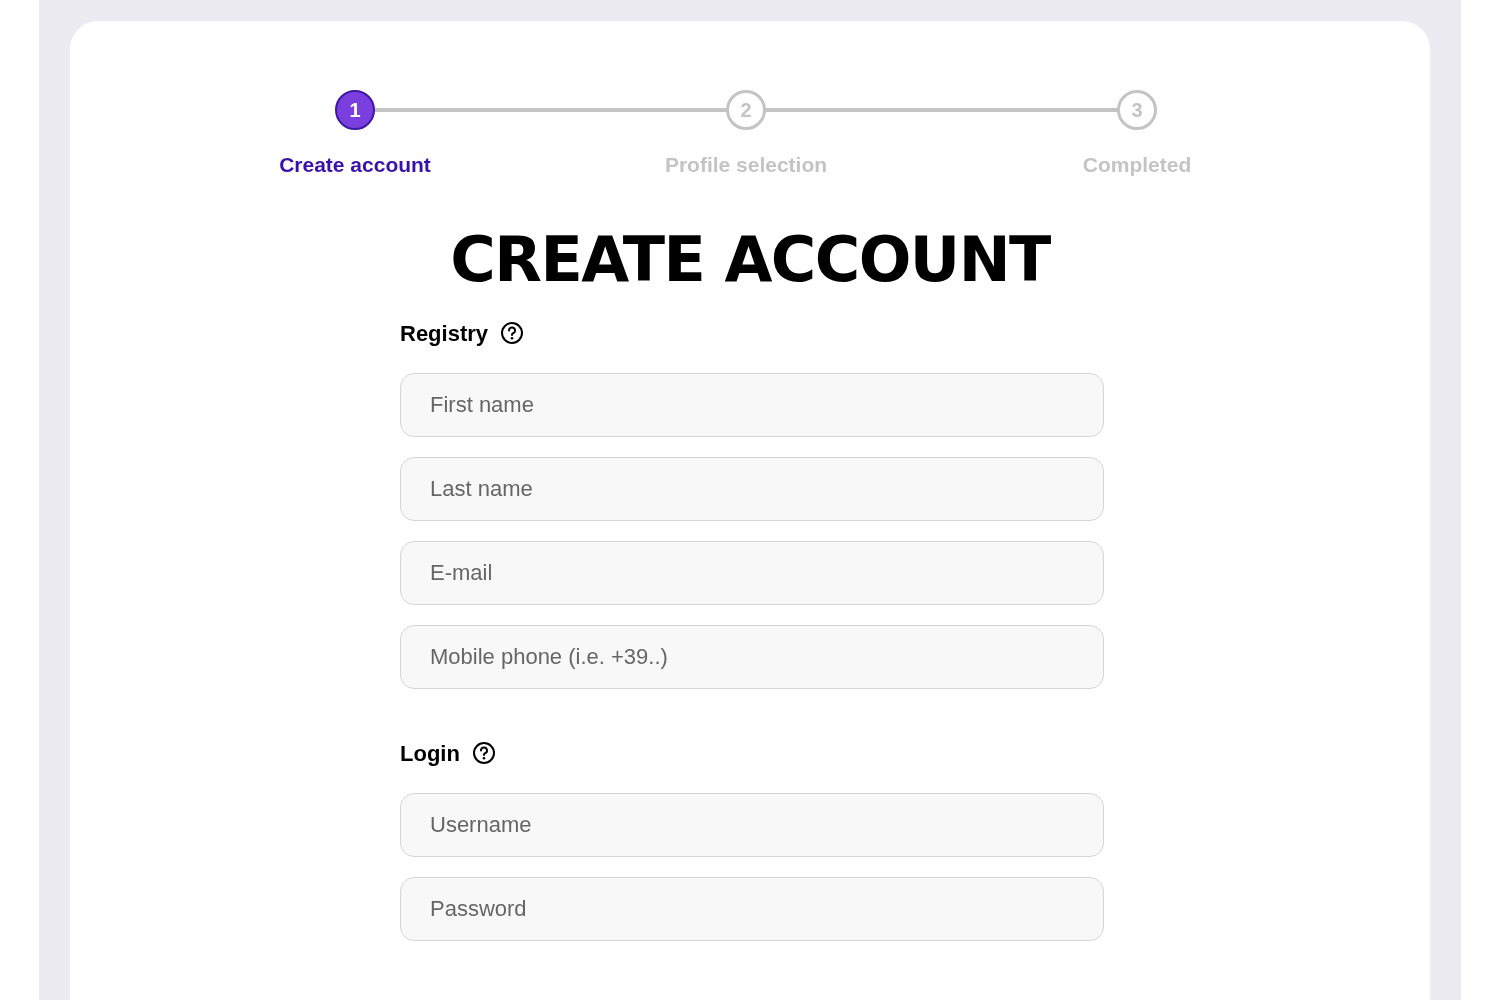 This screenshot has width=1500, height=1000. Describe the element at coordinates (752, 657) in the screenshot. I see `input-field: Mobile phone (i.e. +39..)` at that location.